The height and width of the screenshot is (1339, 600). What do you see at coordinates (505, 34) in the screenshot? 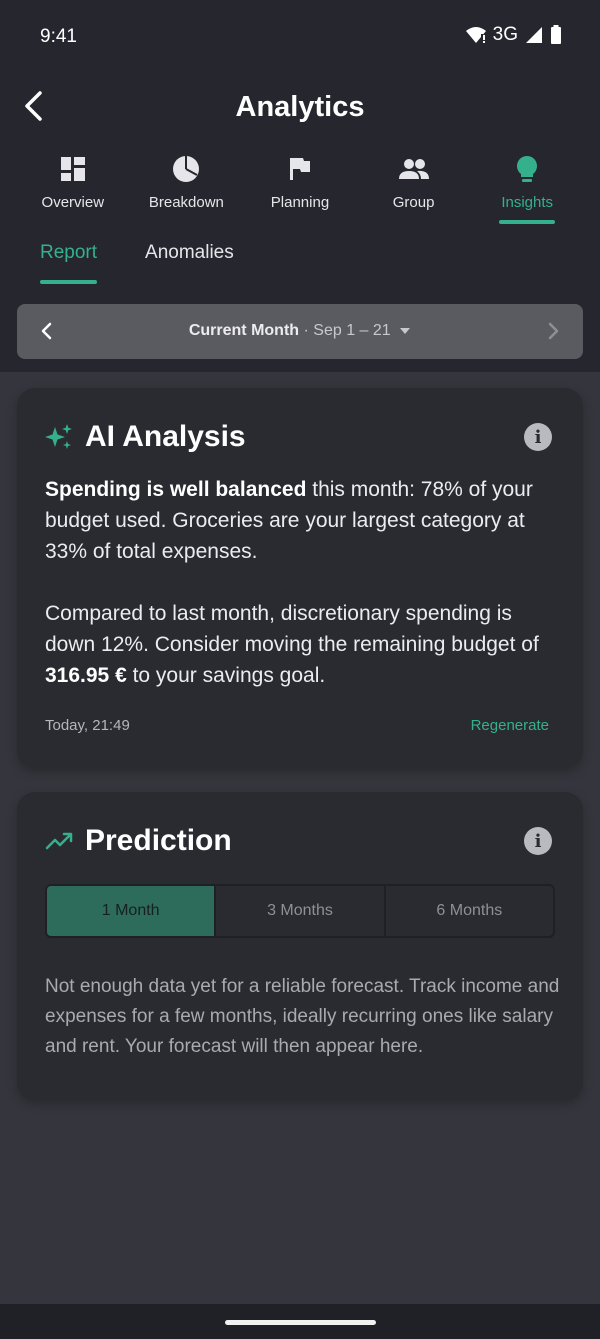
I see `network-type: 3G` at bounding box center [505, 34].